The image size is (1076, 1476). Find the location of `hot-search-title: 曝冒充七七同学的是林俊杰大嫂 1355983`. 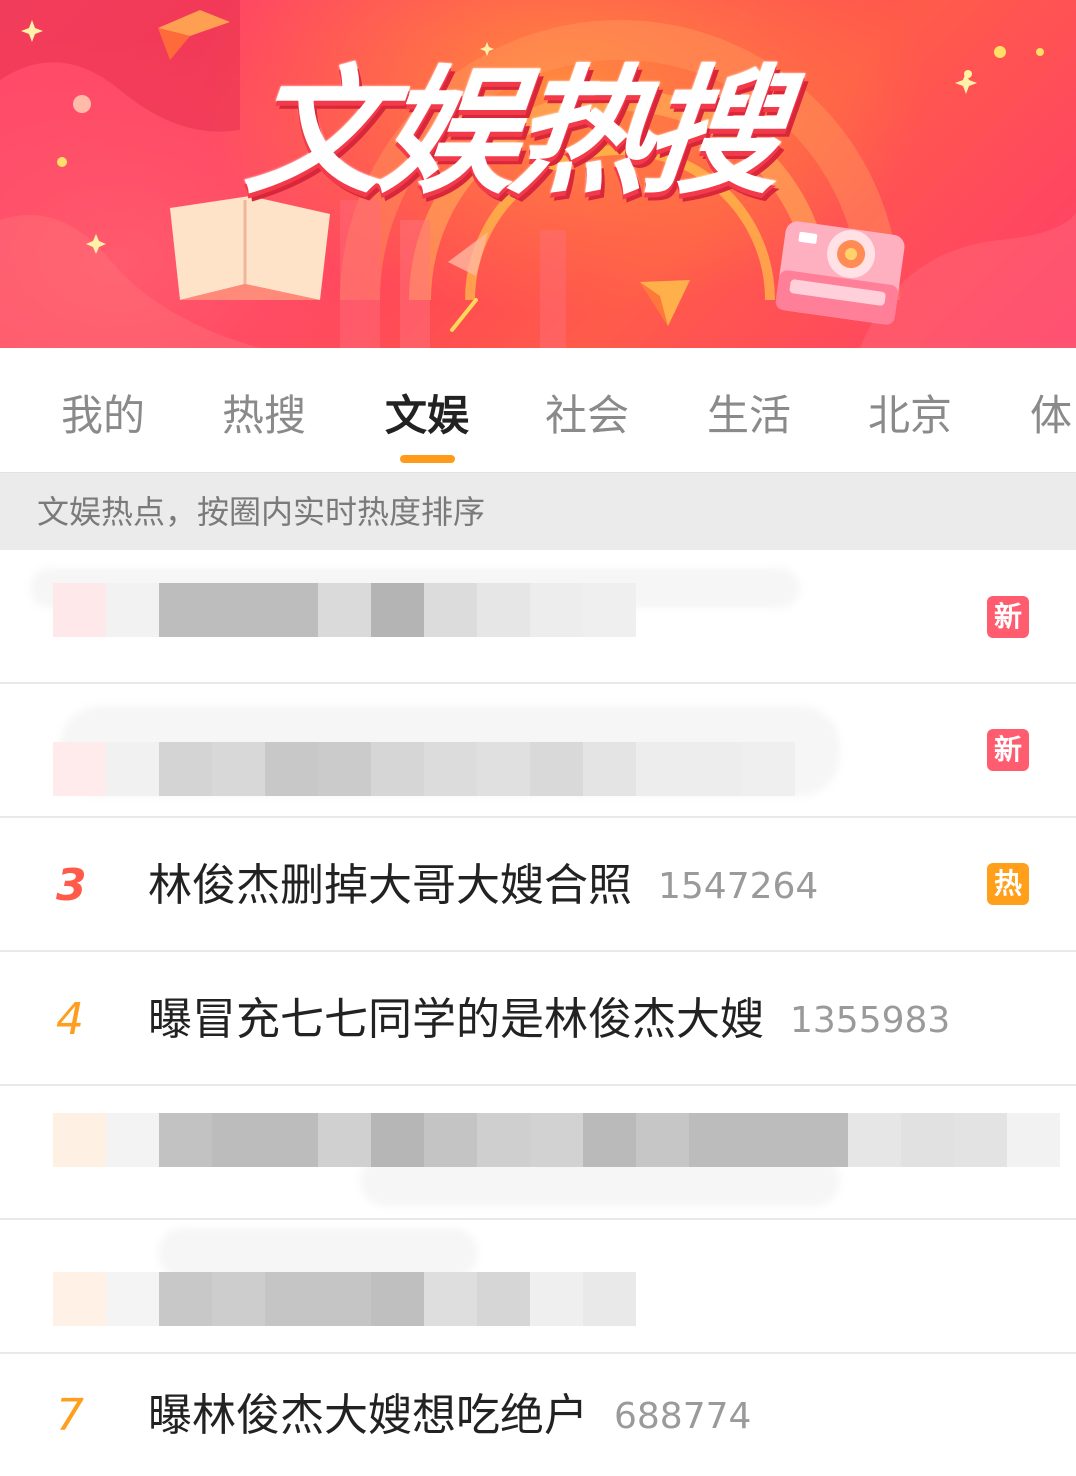

hot-search-title: 曝冒充七七同学的是林俊杰大嫂 1355983 is located at coordinates (549, 1020).